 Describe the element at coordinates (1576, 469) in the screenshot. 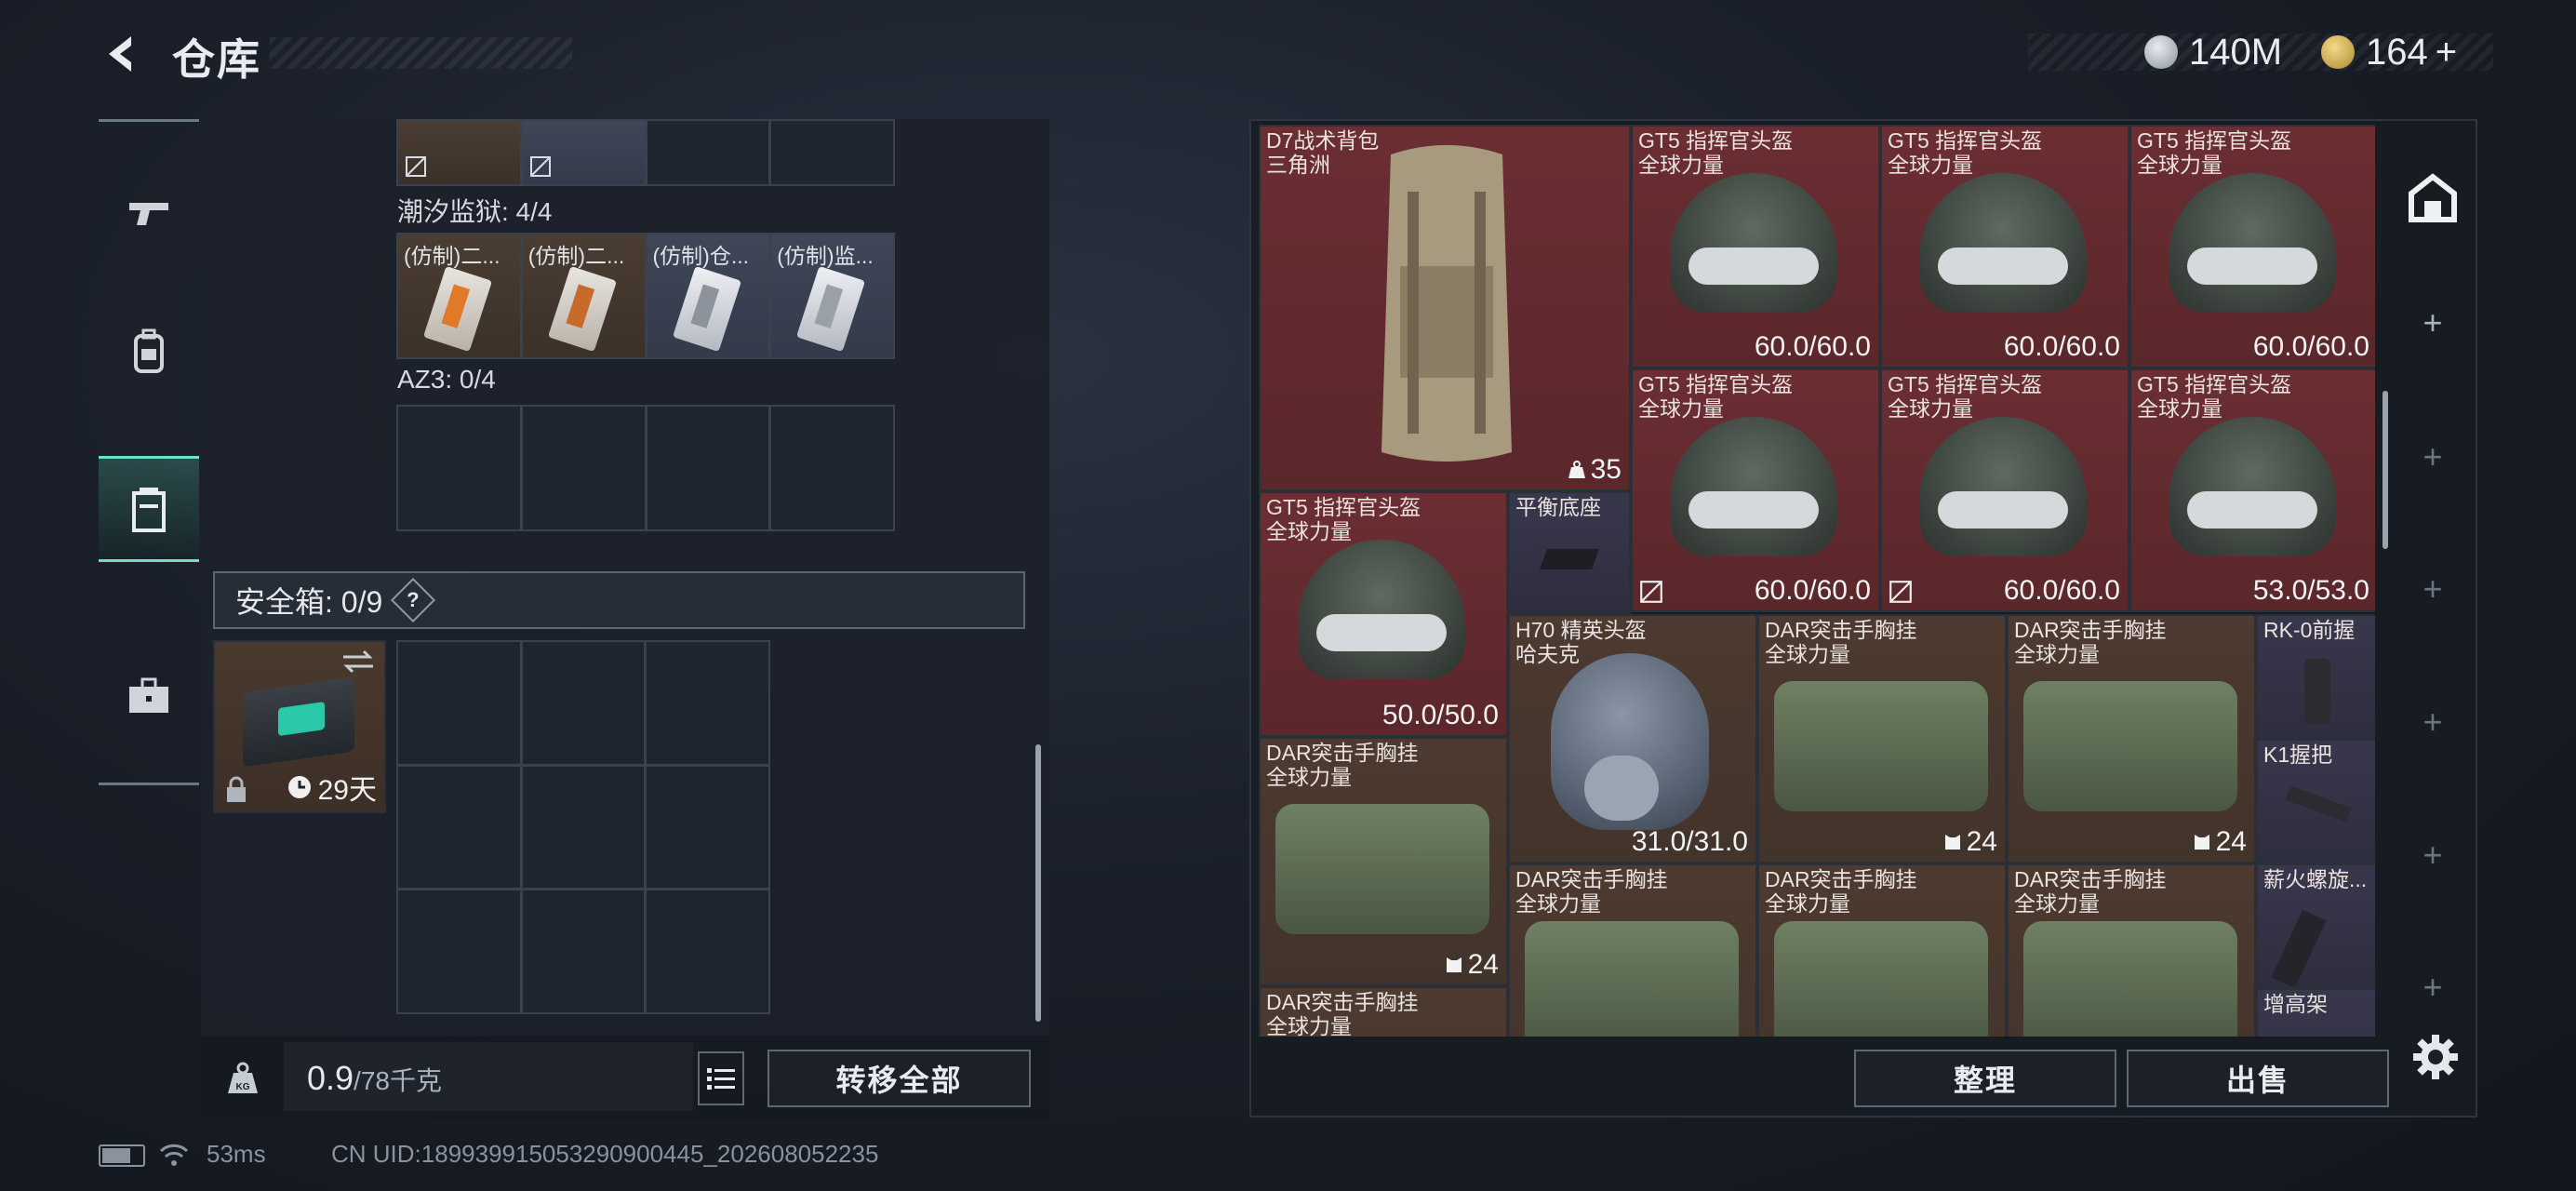

I see `weight-small-icon` at that location.